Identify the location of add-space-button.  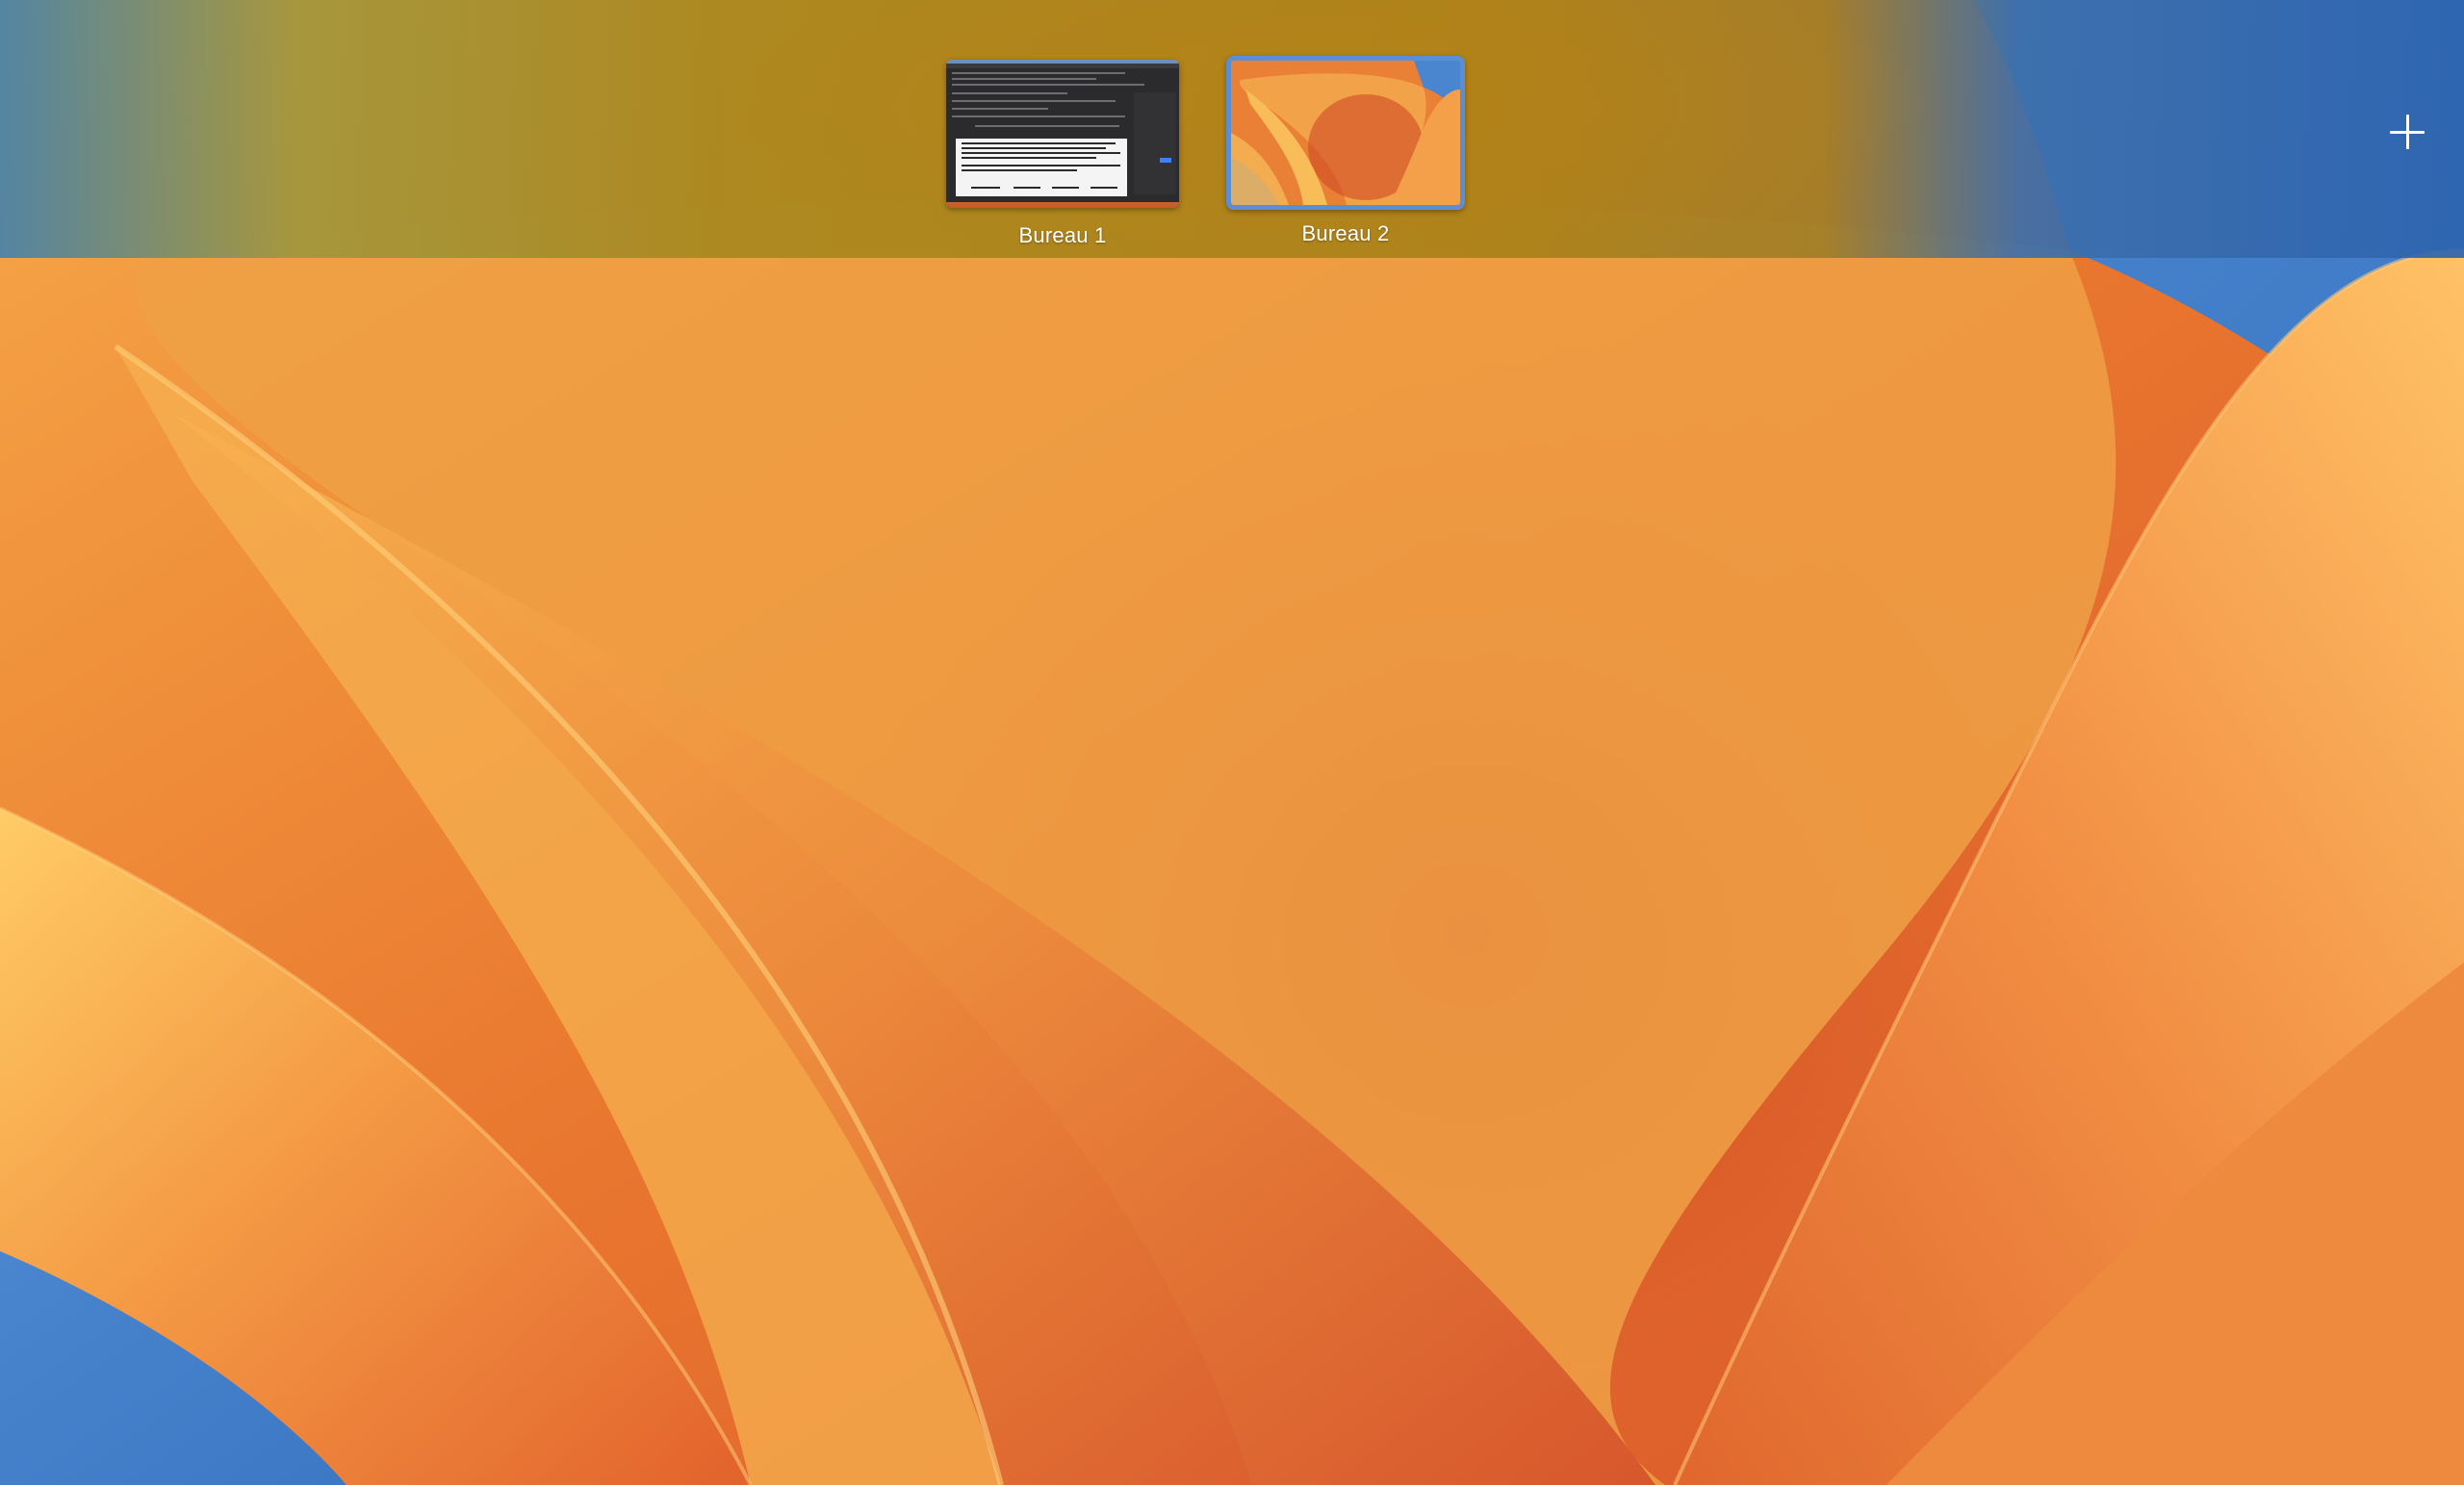
(2407, 132).